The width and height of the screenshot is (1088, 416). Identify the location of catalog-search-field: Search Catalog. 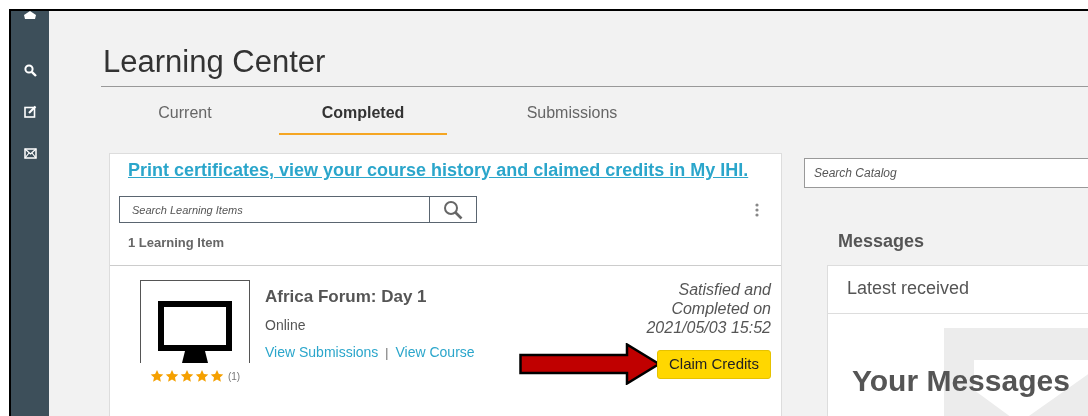
(946, 173).